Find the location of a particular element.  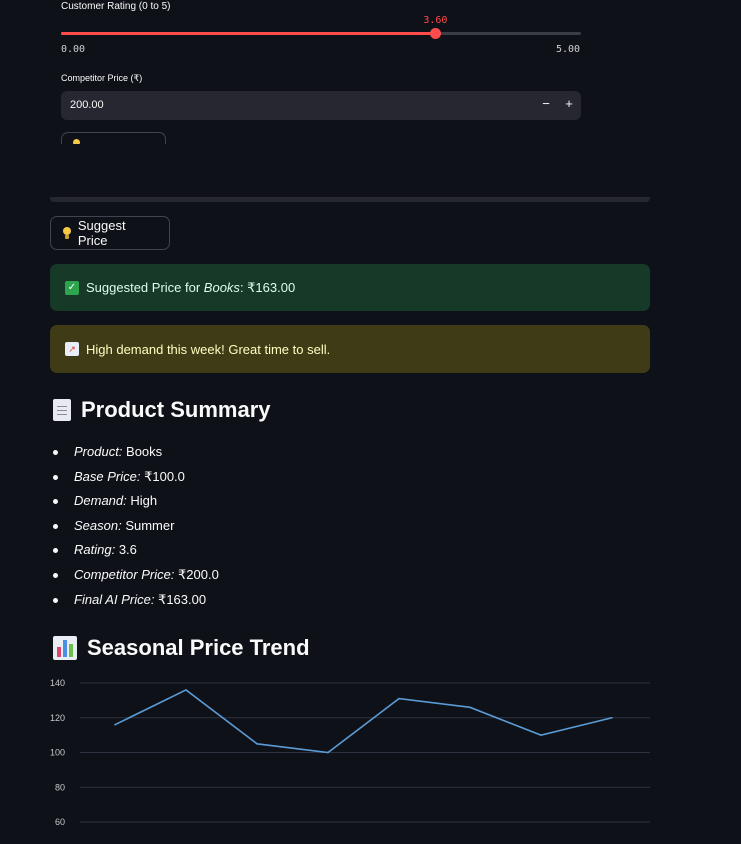

seasonal-trend-title: Seasonal Price Trend is located at coordinates (198, 647).